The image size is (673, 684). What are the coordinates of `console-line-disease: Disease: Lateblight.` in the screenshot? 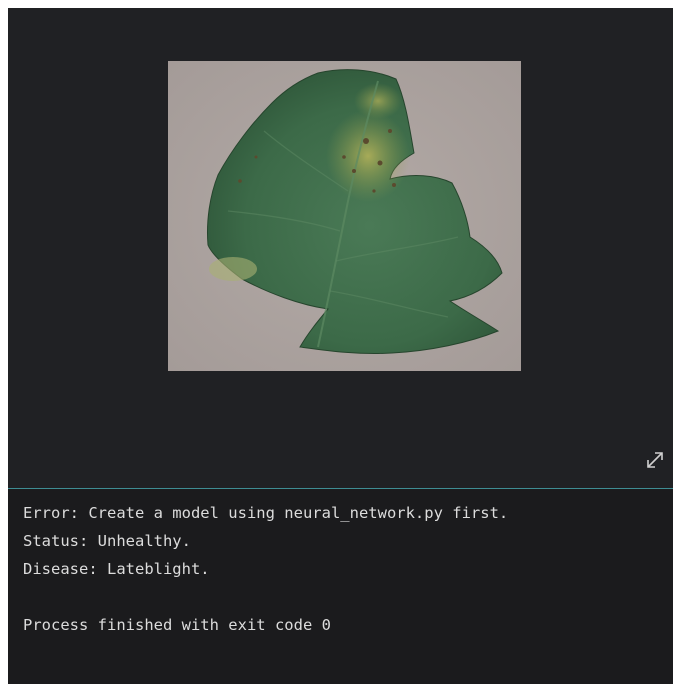 It's located at (116, 569).